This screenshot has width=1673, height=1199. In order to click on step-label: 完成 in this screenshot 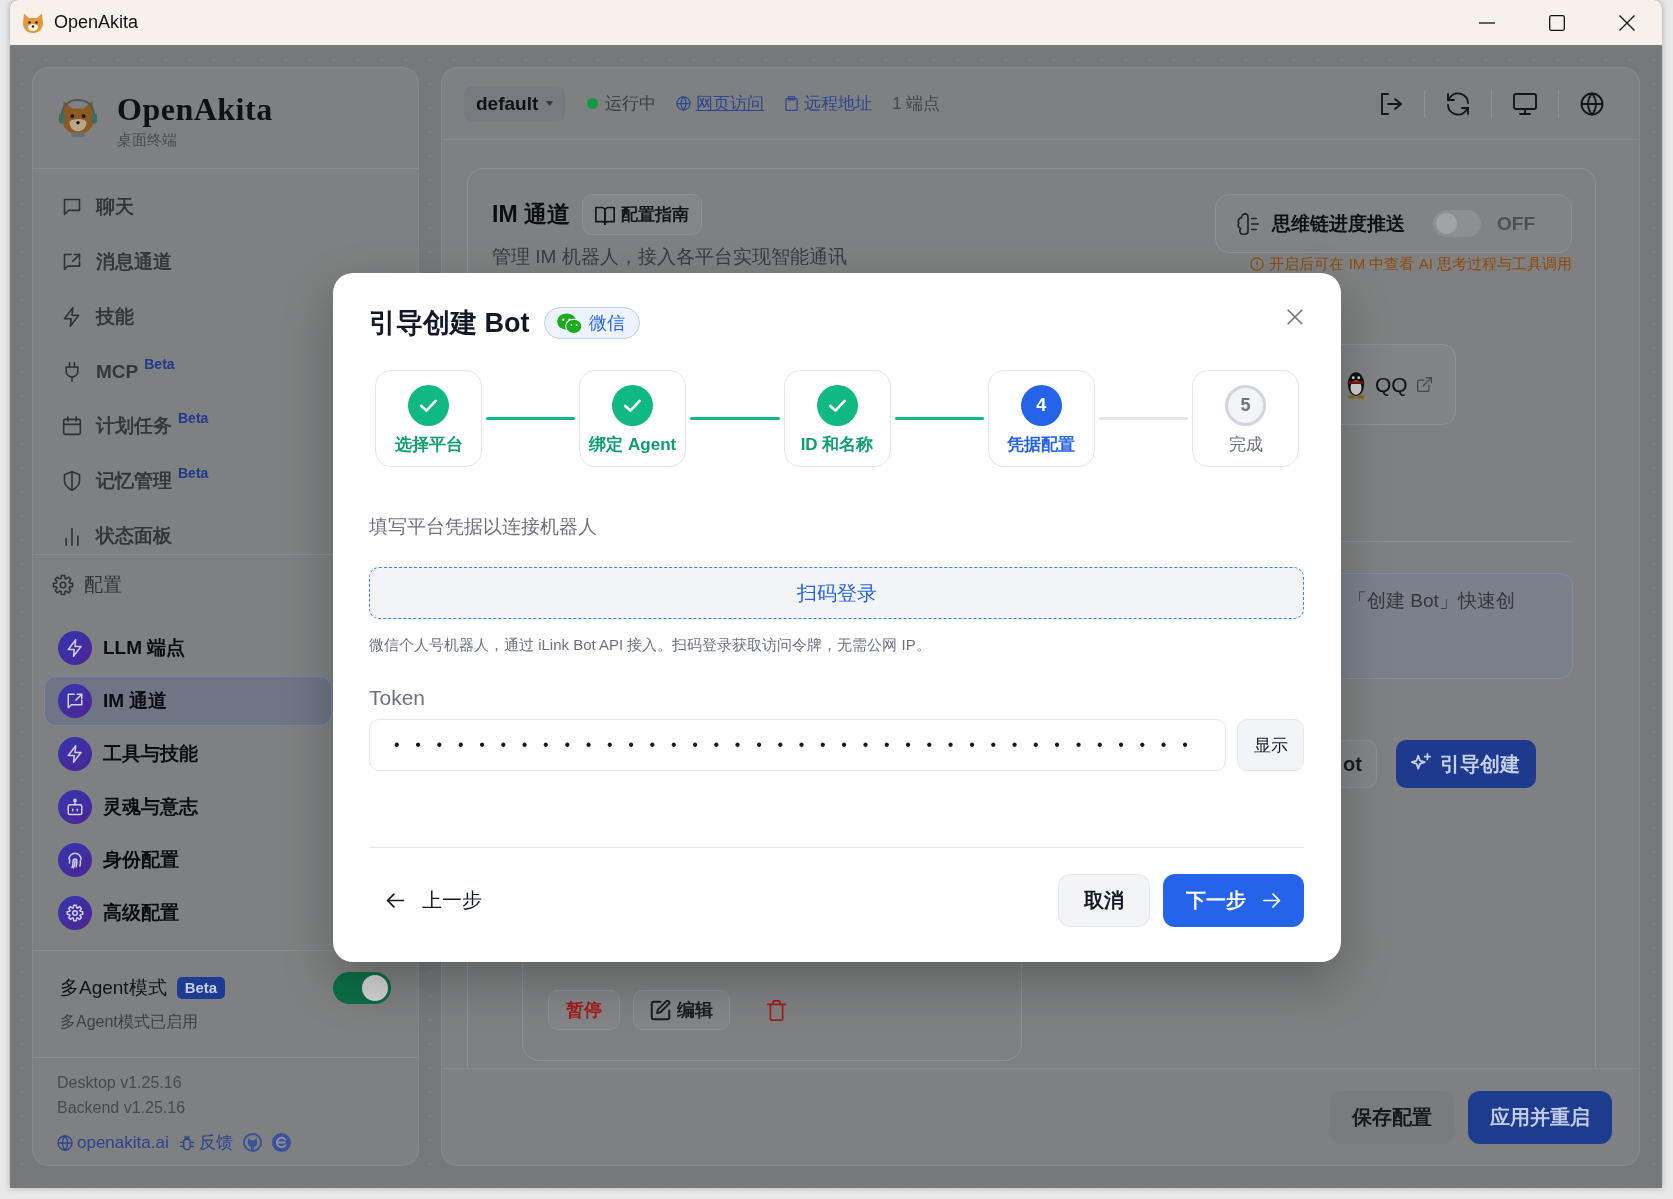, I will do `click(1245, 445)`.